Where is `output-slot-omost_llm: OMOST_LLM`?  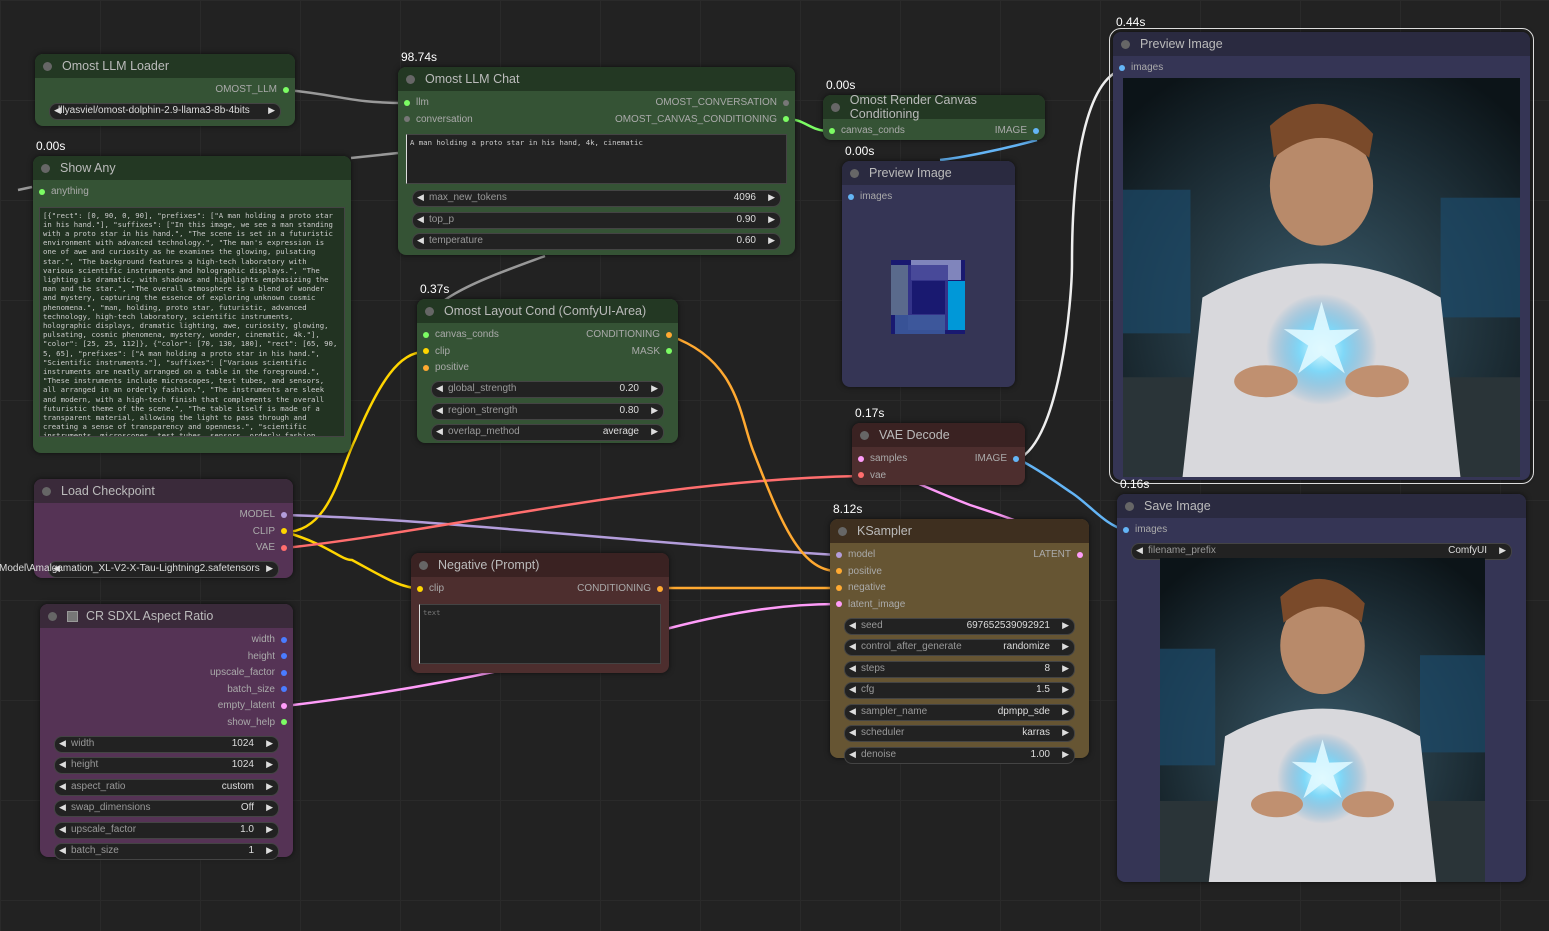 output-slot-omost_llm: OMOST_LLM is located at coordinates (252, 89).